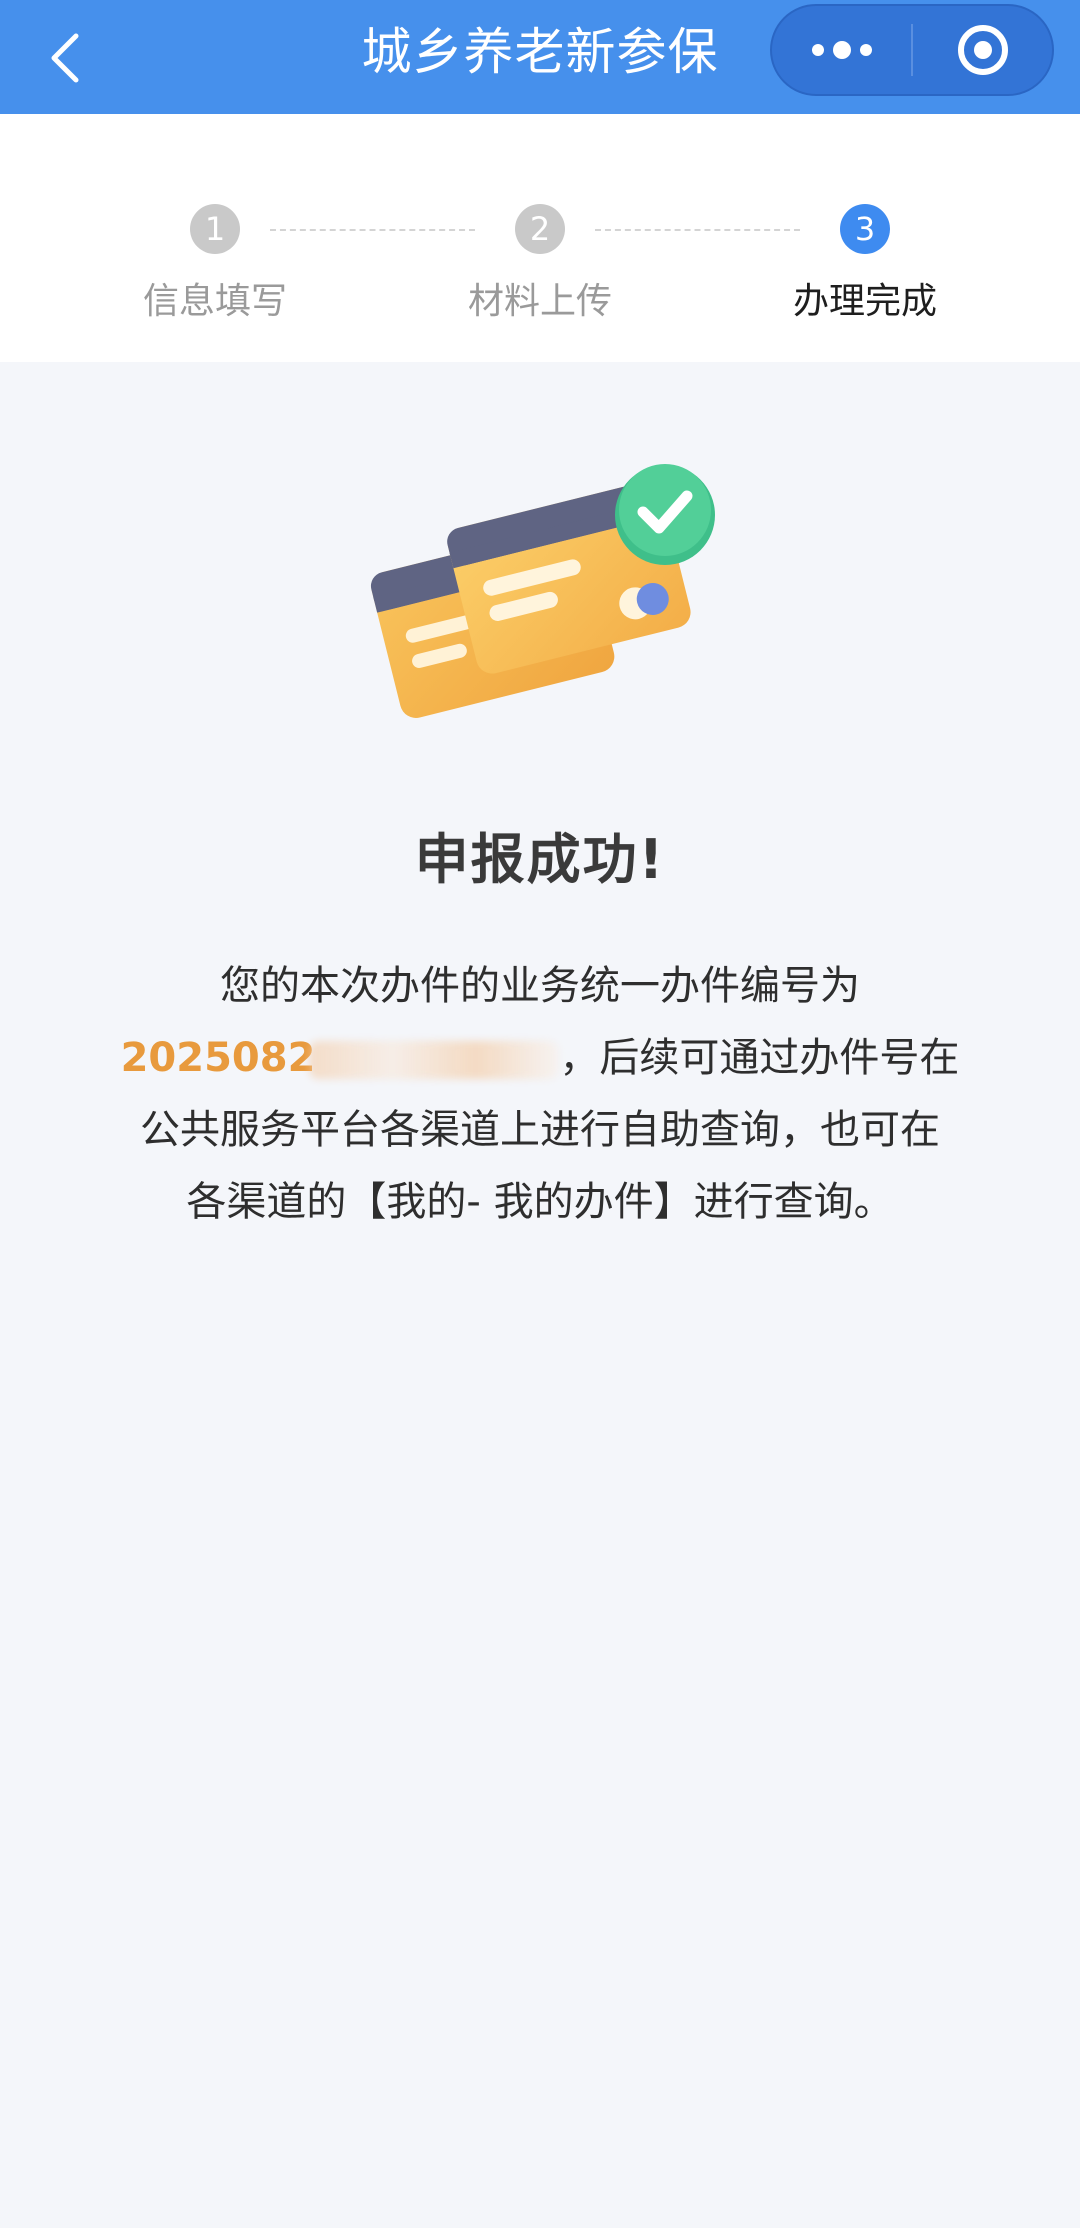 The image size is (1080, 2228). What do you see at coordinates (865, 264) in the screenshot?
I see `step-3: 3 办理完成` at bounding box center [865, 264].